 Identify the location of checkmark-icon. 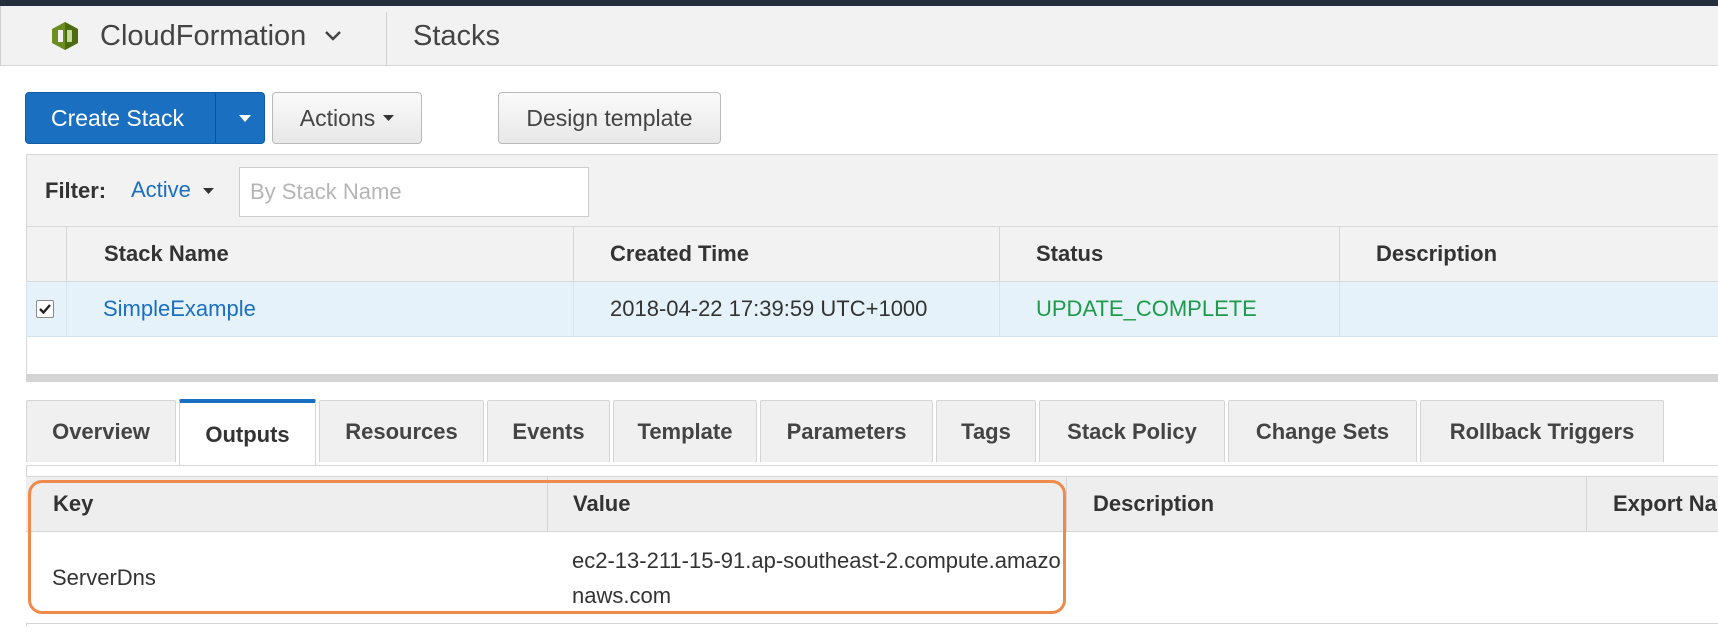
(45, 309).